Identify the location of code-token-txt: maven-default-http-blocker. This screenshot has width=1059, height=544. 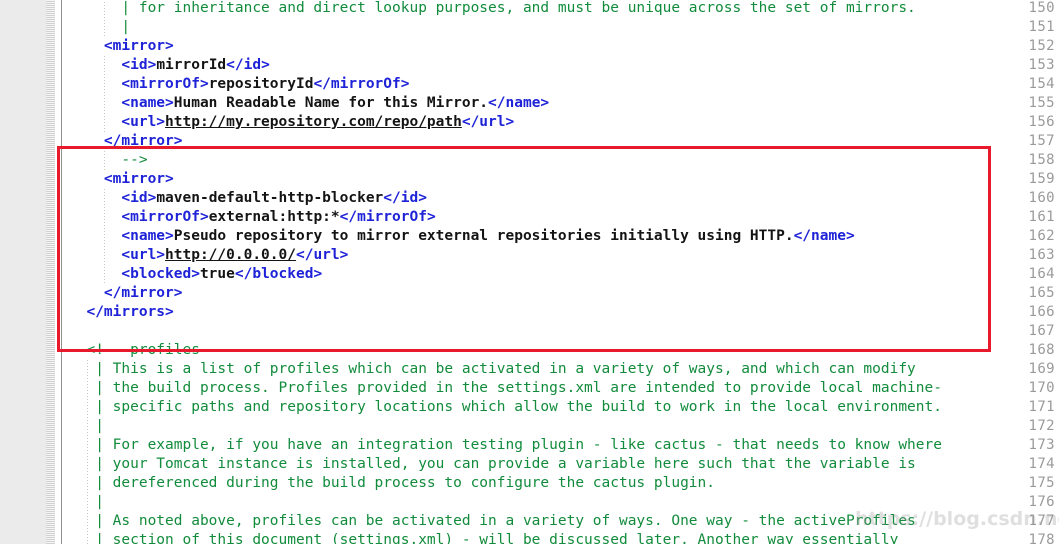
(270, 198).